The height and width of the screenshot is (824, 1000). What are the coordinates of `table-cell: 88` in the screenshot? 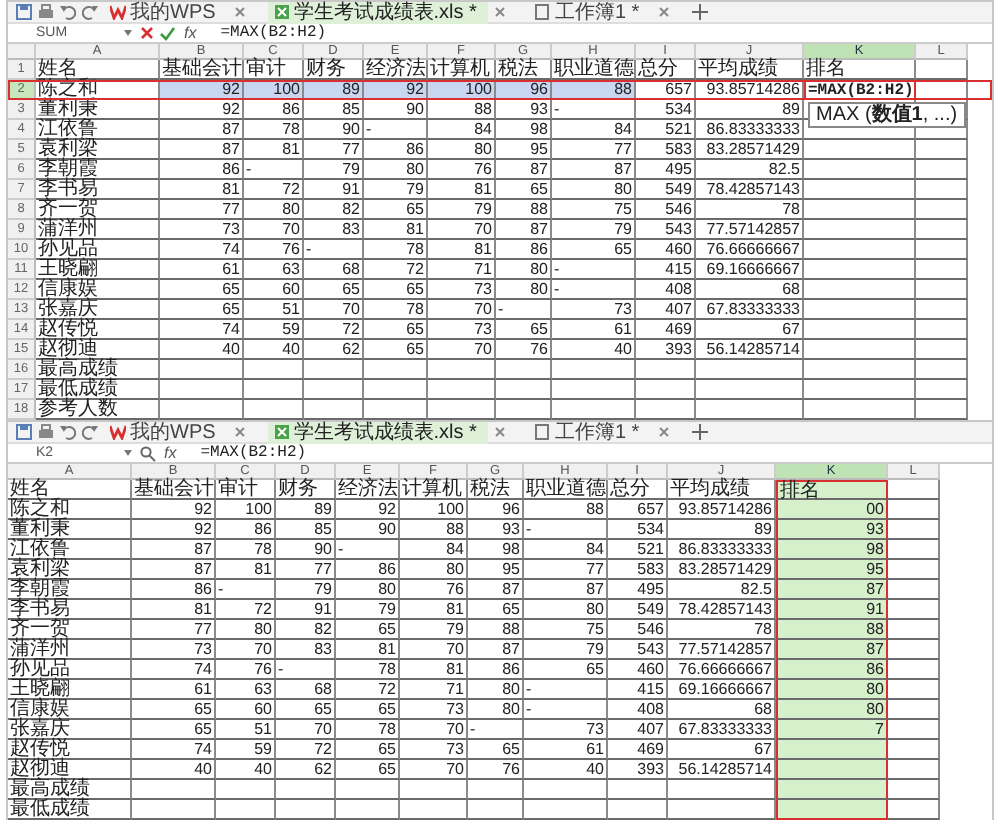 It's located at (566, 510).